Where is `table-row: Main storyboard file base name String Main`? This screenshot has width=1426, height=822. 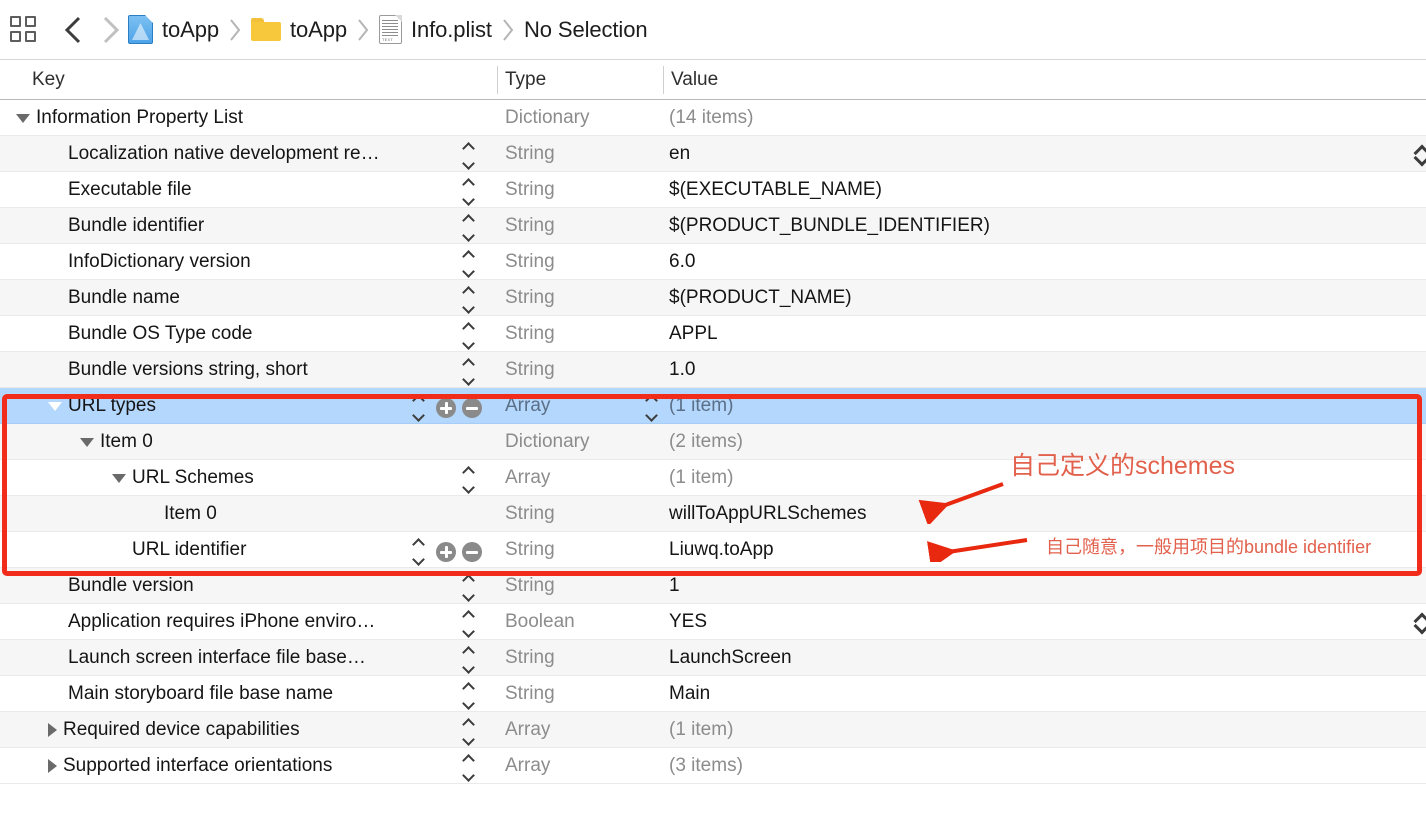 table-row: Main storyboard file base name String Main is located at coordinates (713, 694).